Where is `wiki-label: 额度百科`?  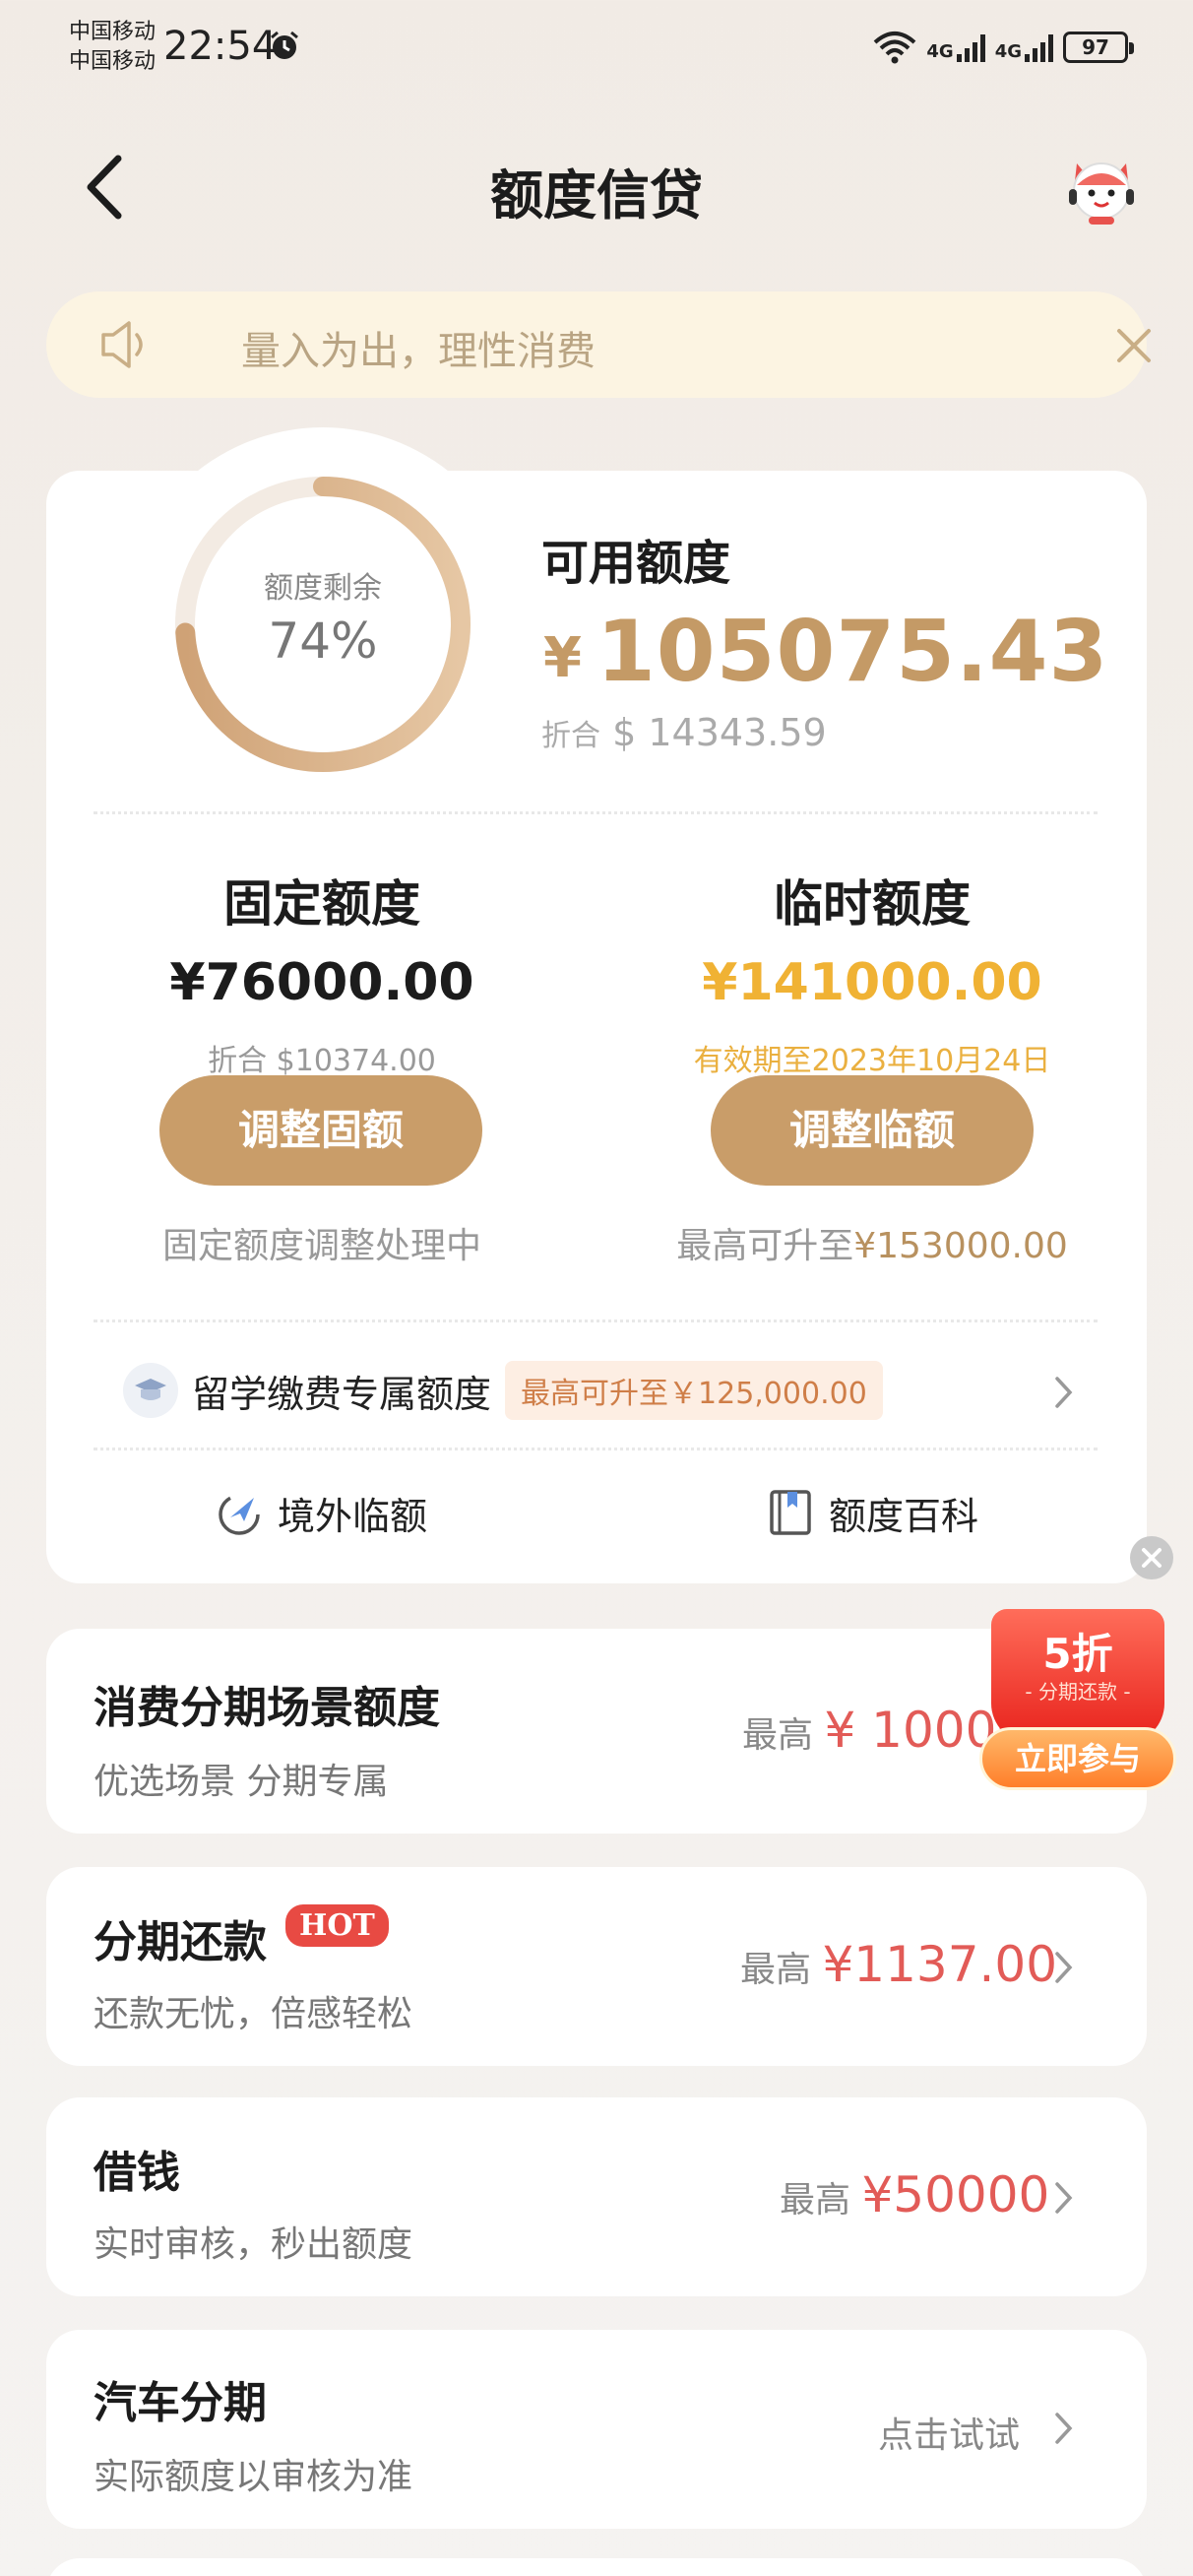
wiki-label: 额度百科 is located at coordinates (904, 1516).